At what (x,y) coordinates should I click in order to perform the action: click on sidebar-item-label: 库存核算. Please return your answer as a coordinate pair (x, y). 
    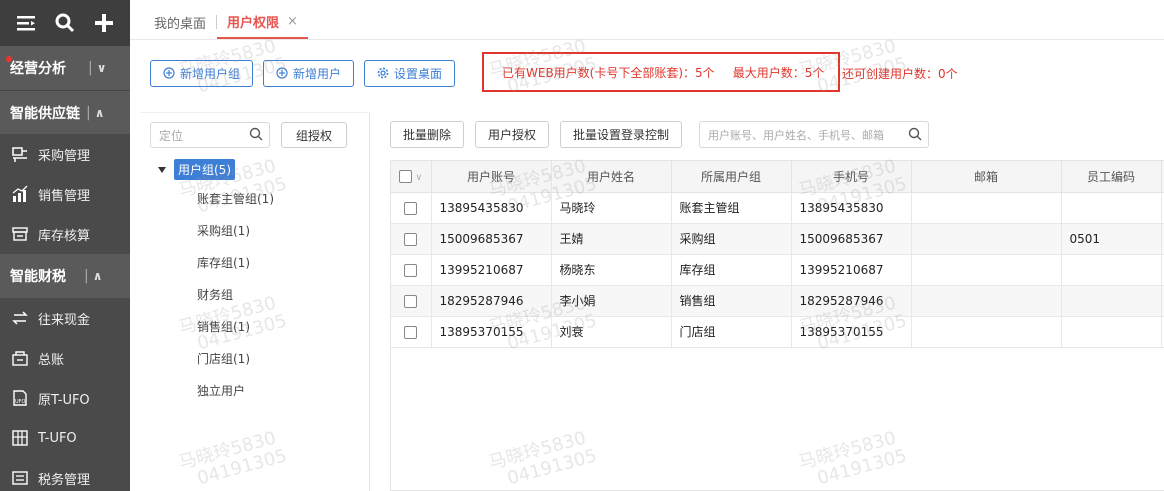
    Looking at the image, I should click on (64, 236).